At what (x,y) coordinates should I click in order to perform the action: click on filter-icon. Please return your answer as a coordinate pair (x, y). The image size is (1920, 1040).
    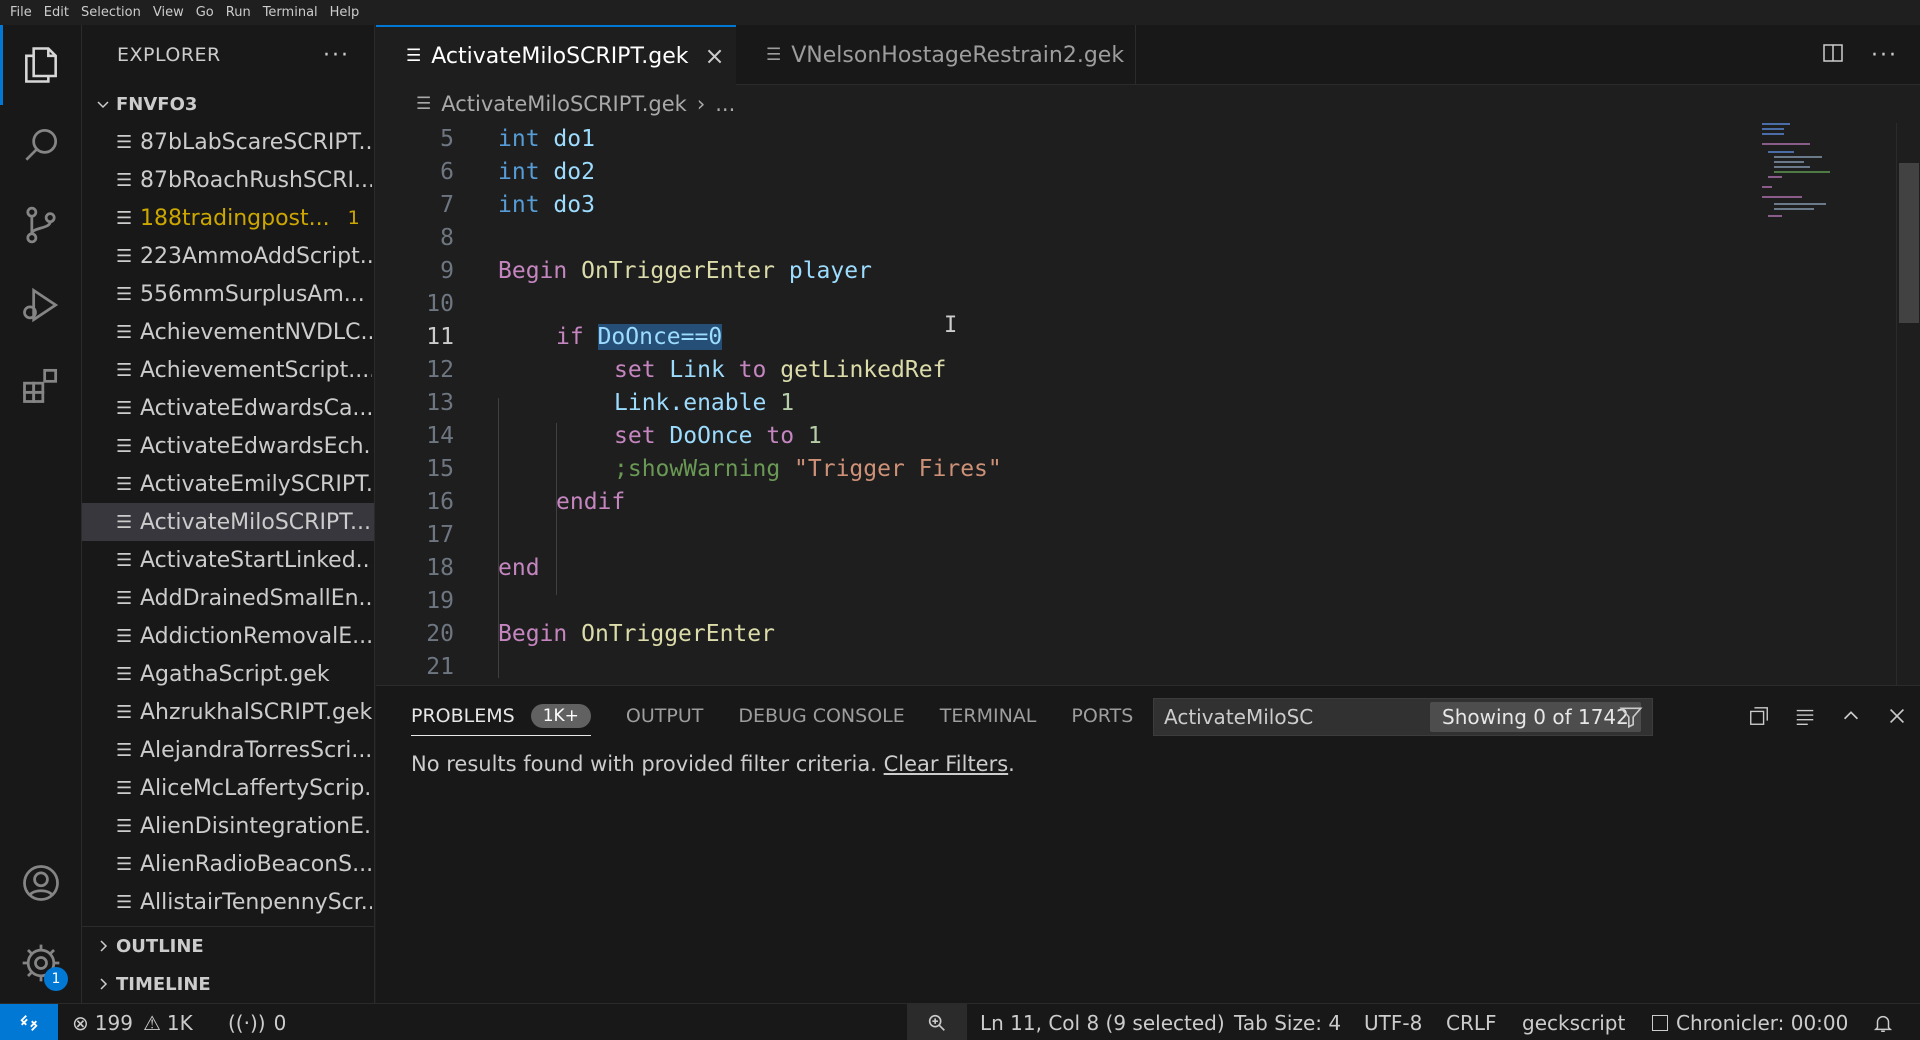
    Looking at the image, I should click on (1631, 719).